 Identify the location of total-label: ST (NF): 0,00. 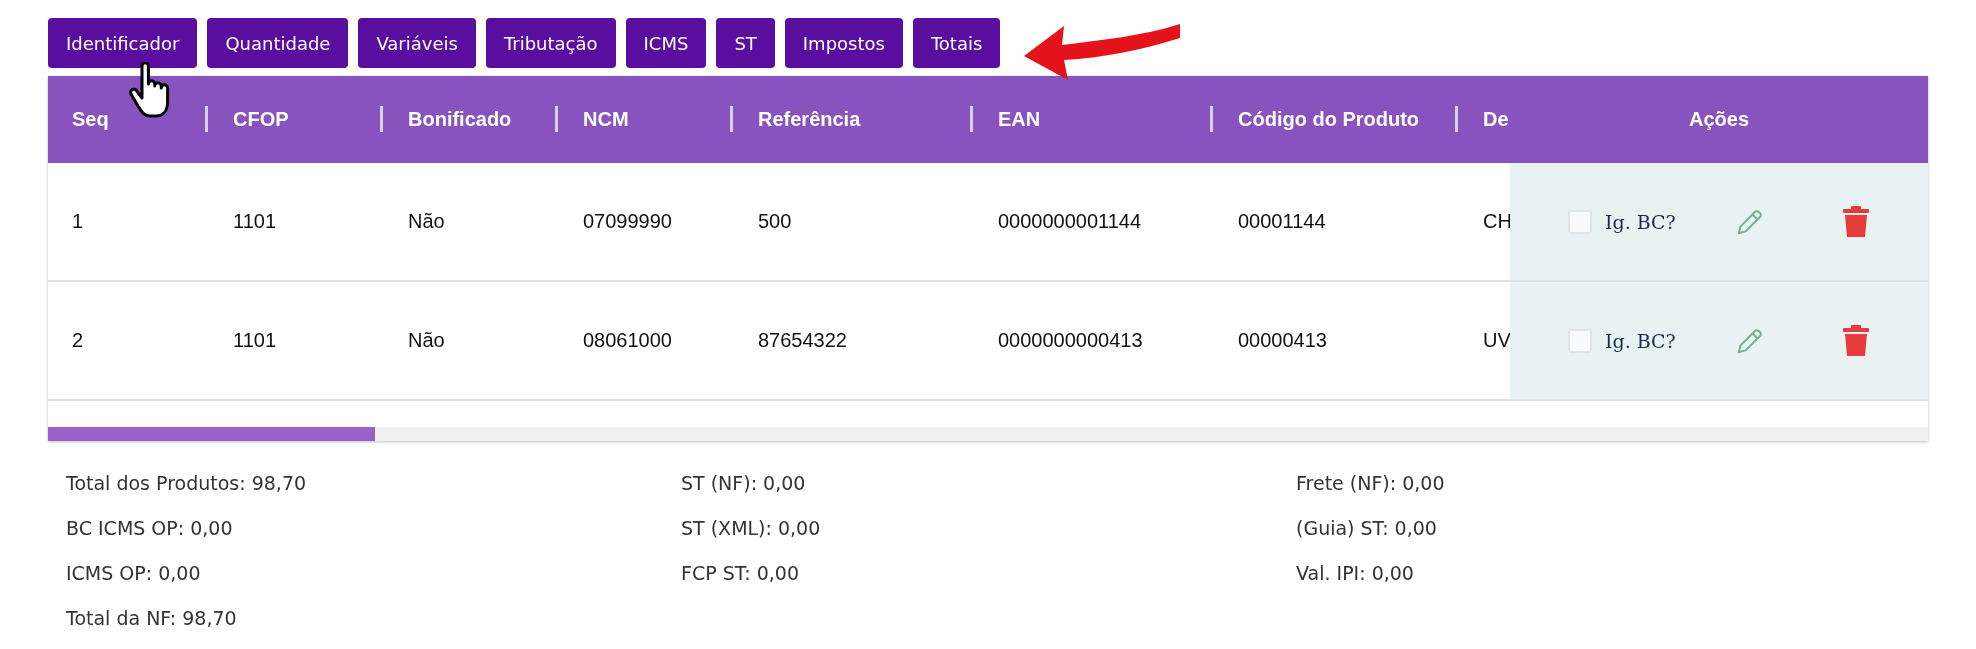
(744, 483).